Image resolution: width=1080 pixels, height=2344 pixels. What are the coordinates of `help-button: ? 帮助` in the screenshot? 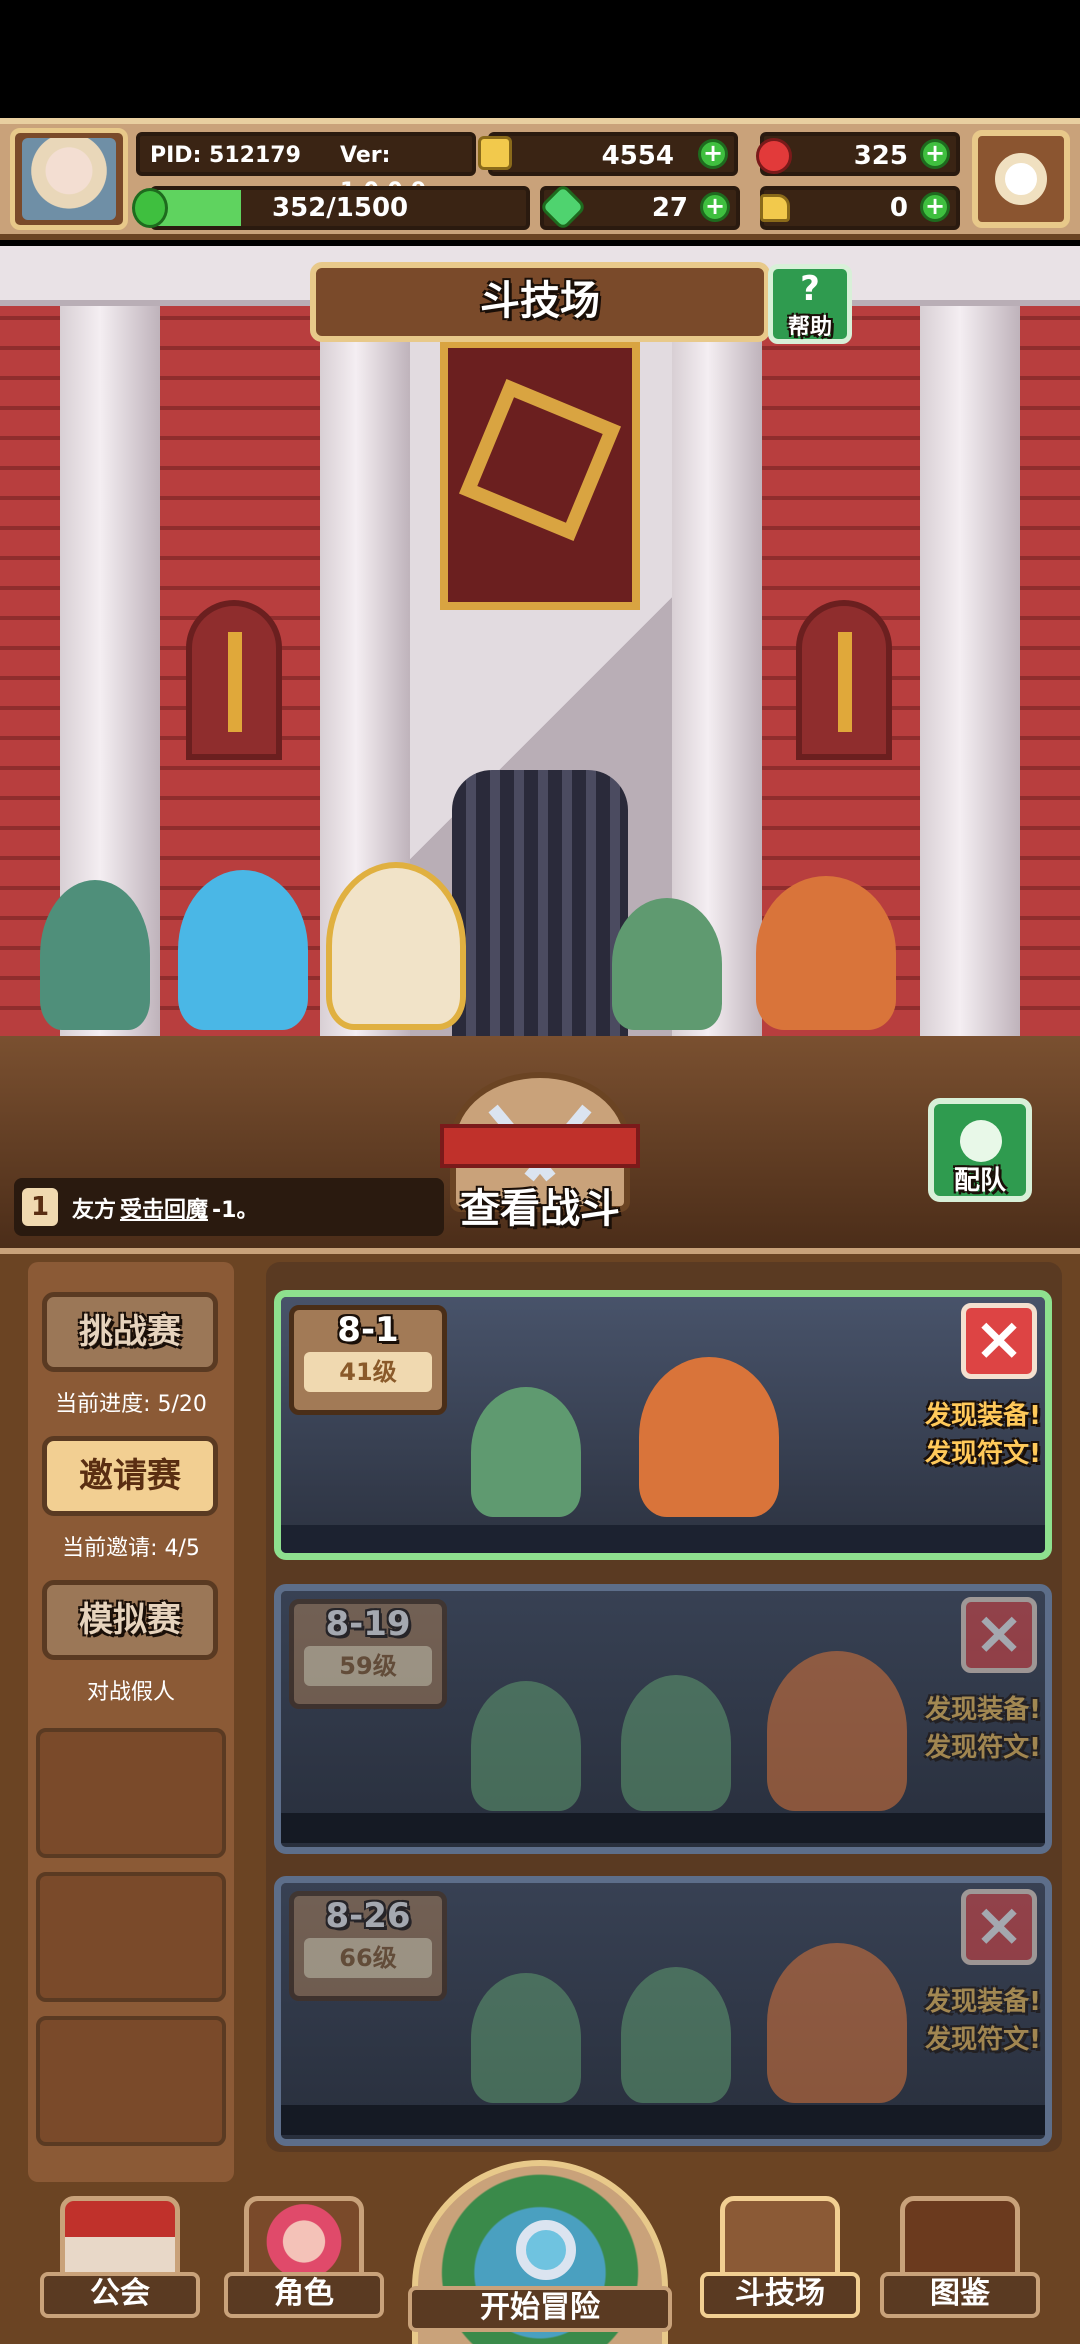 It's located at (810, 304).